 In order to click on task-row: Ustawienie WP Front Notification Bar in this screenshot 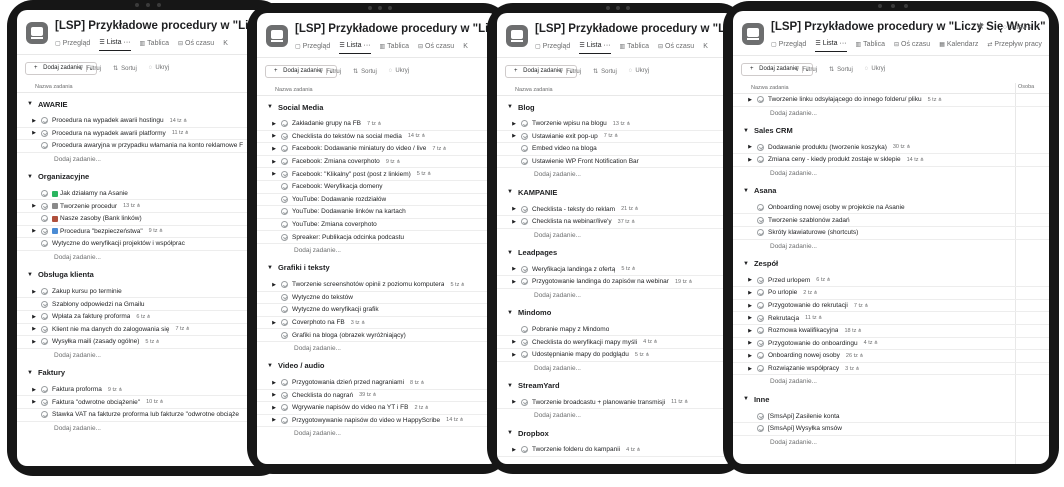, I will do `click(616, 162)`.